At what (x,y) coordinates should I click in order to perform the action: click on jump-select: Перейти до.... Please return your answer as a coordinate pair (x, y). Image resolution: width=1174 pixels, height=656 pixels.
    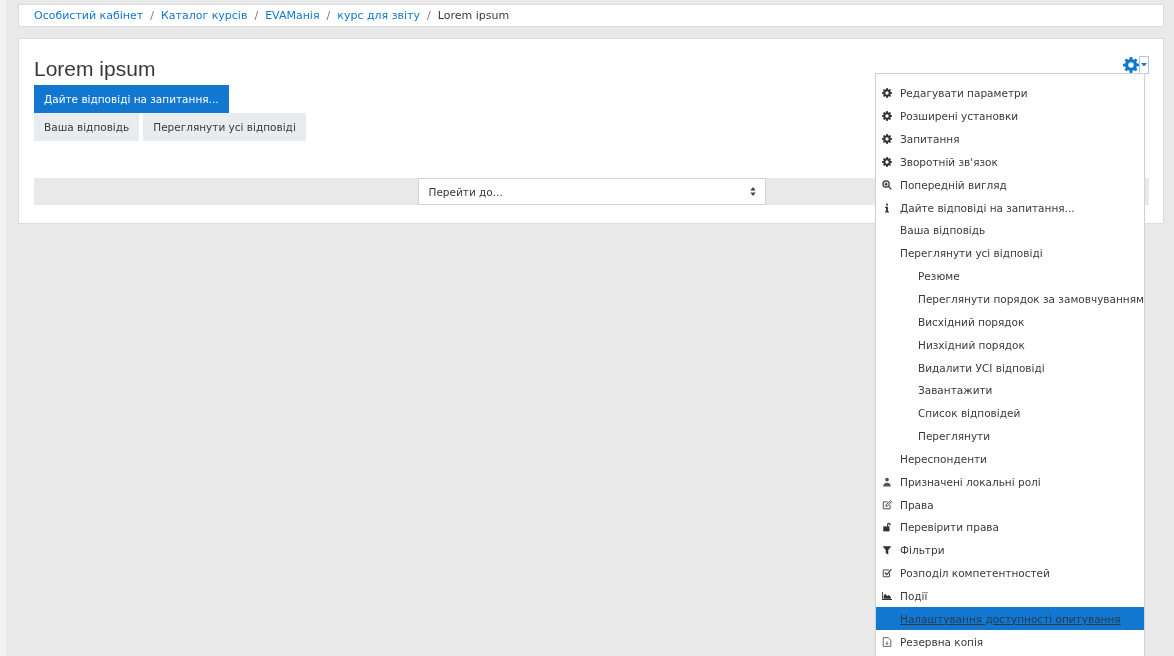
    Looking at the image, I should click on (591, 191).